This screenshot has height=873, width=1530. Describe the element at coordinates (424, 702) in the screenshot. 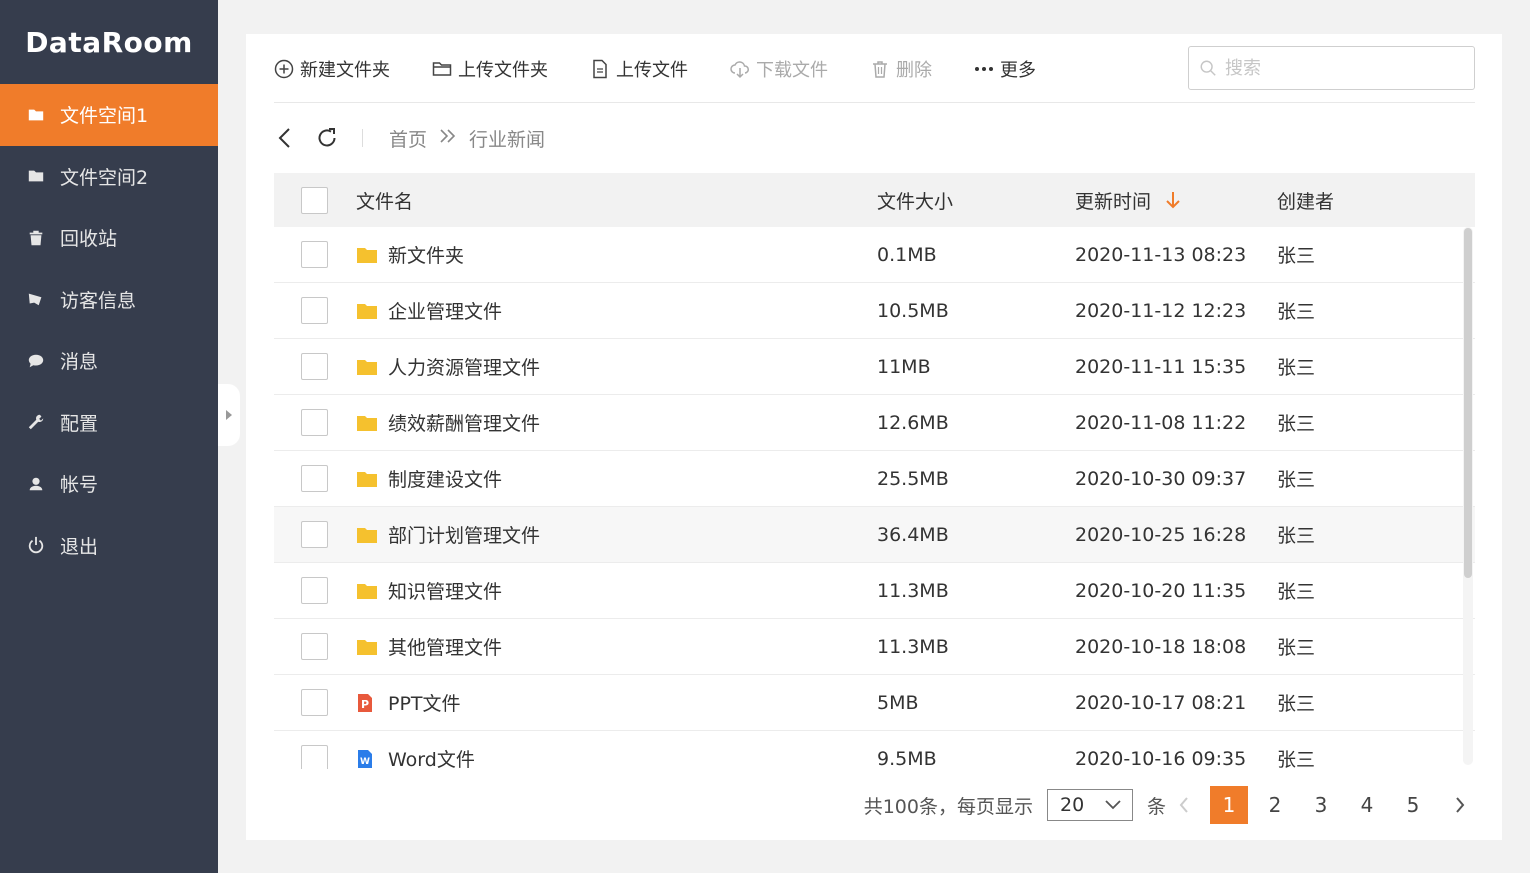

I see `file-name: PPT文件` at that location.